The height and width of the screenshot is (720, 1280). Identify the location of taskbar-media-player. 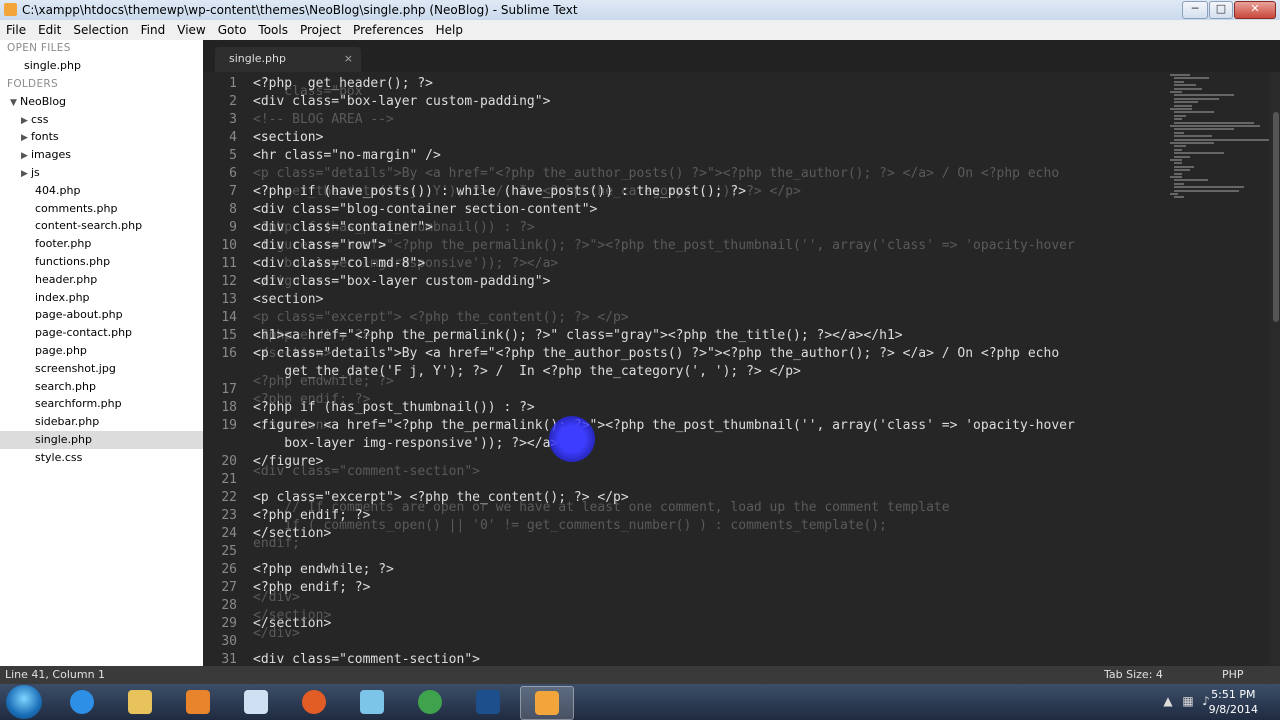
(198, 702).